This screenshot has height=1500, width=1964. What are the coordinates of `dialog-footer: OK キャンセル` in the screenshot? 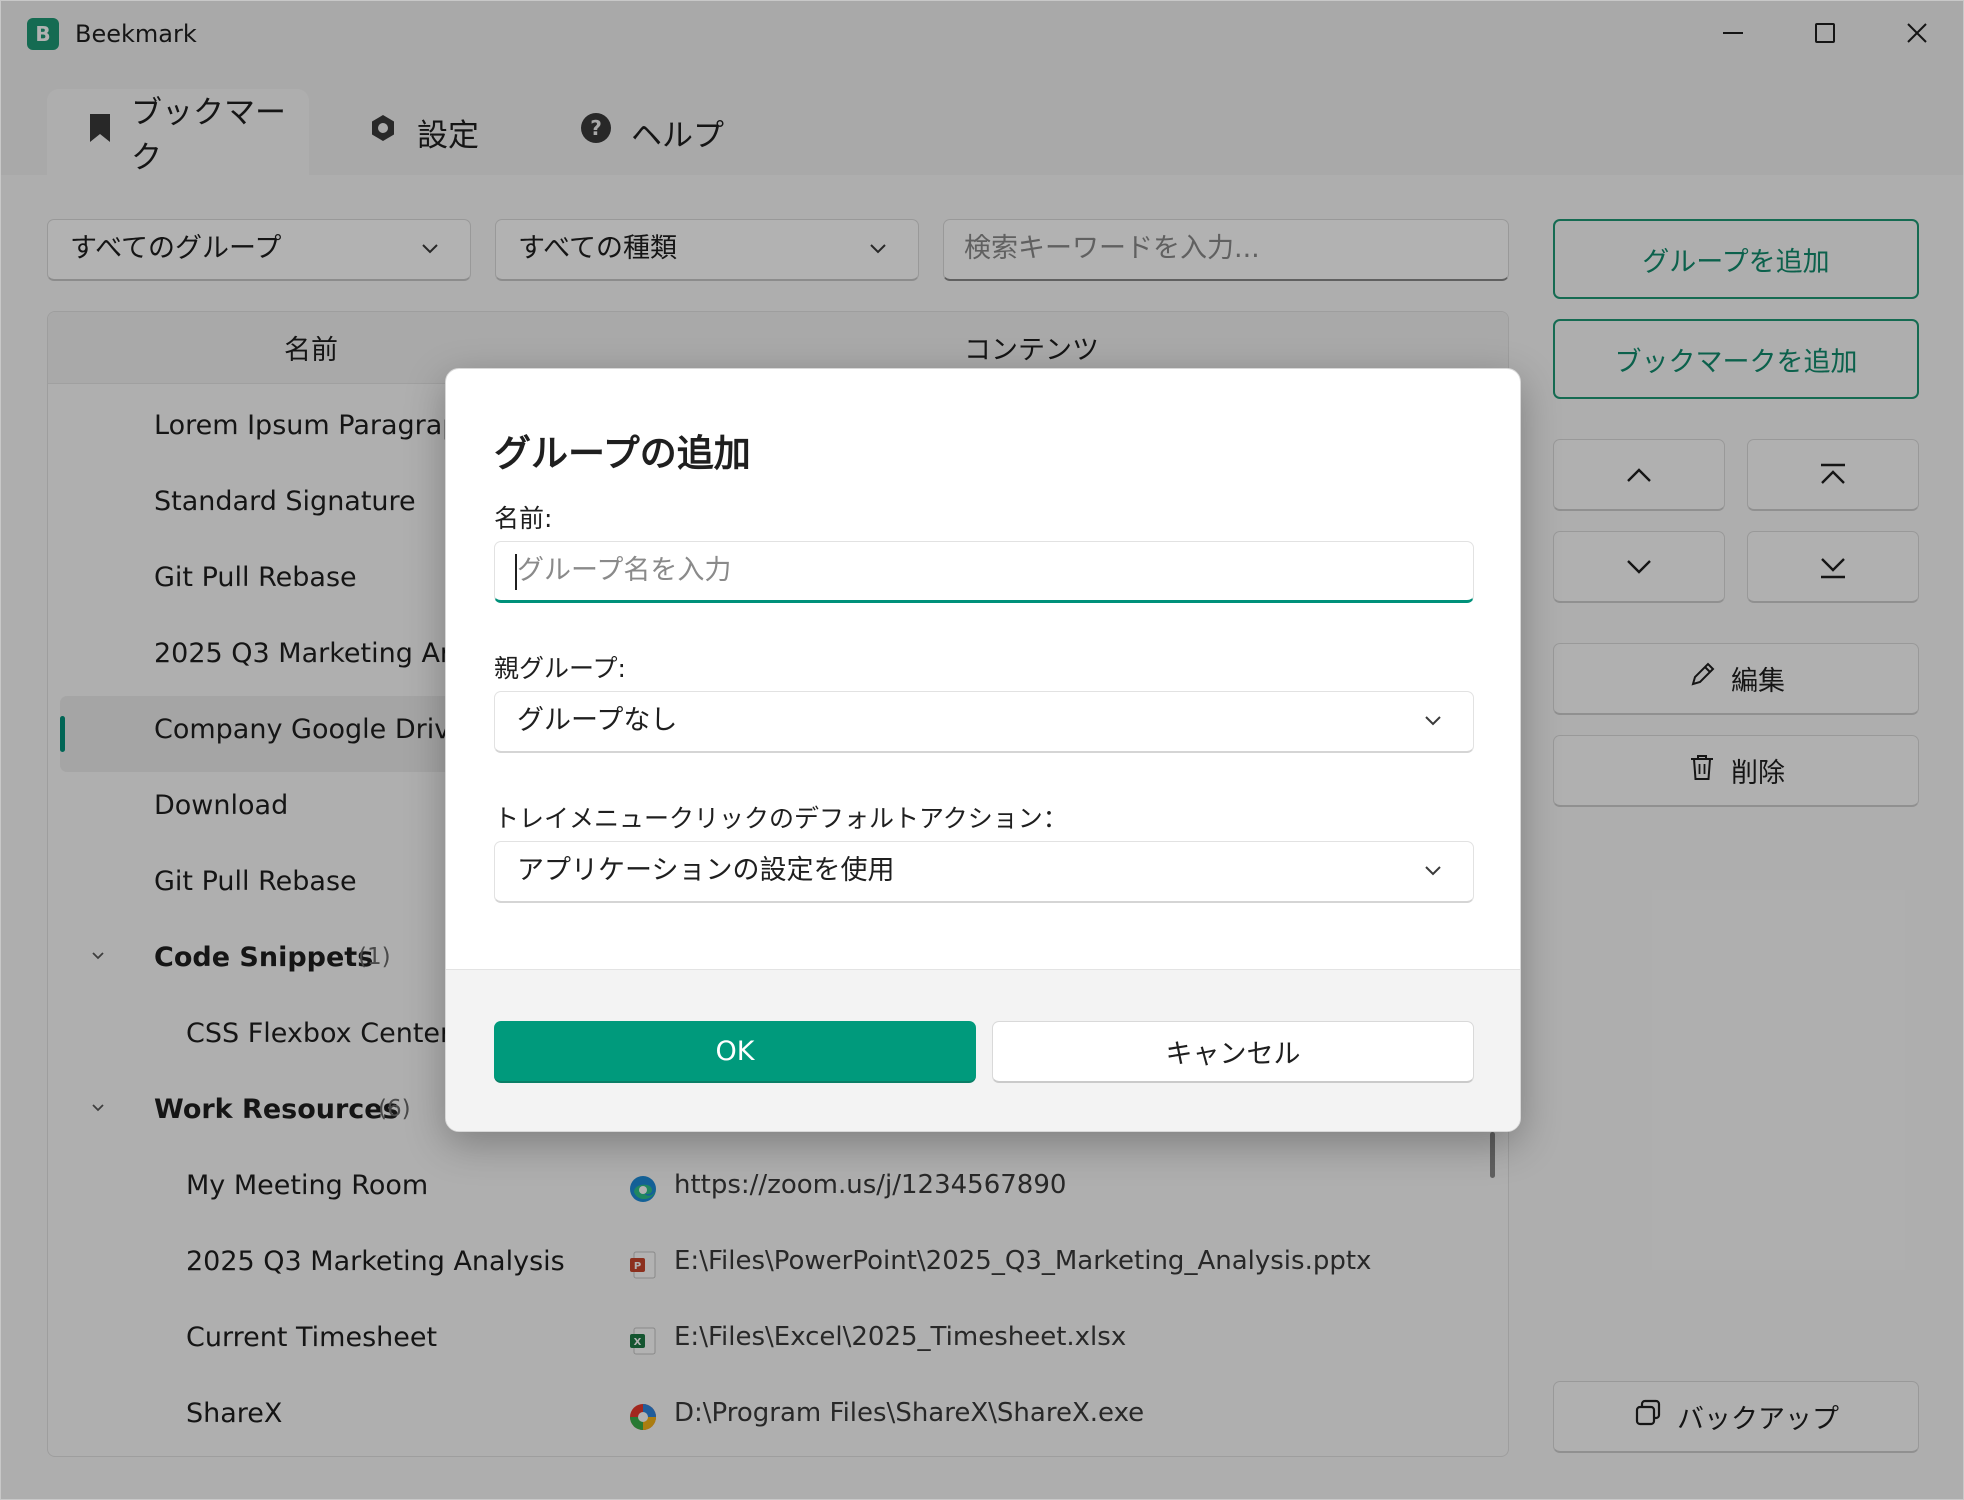 It's located at (983, 1050).